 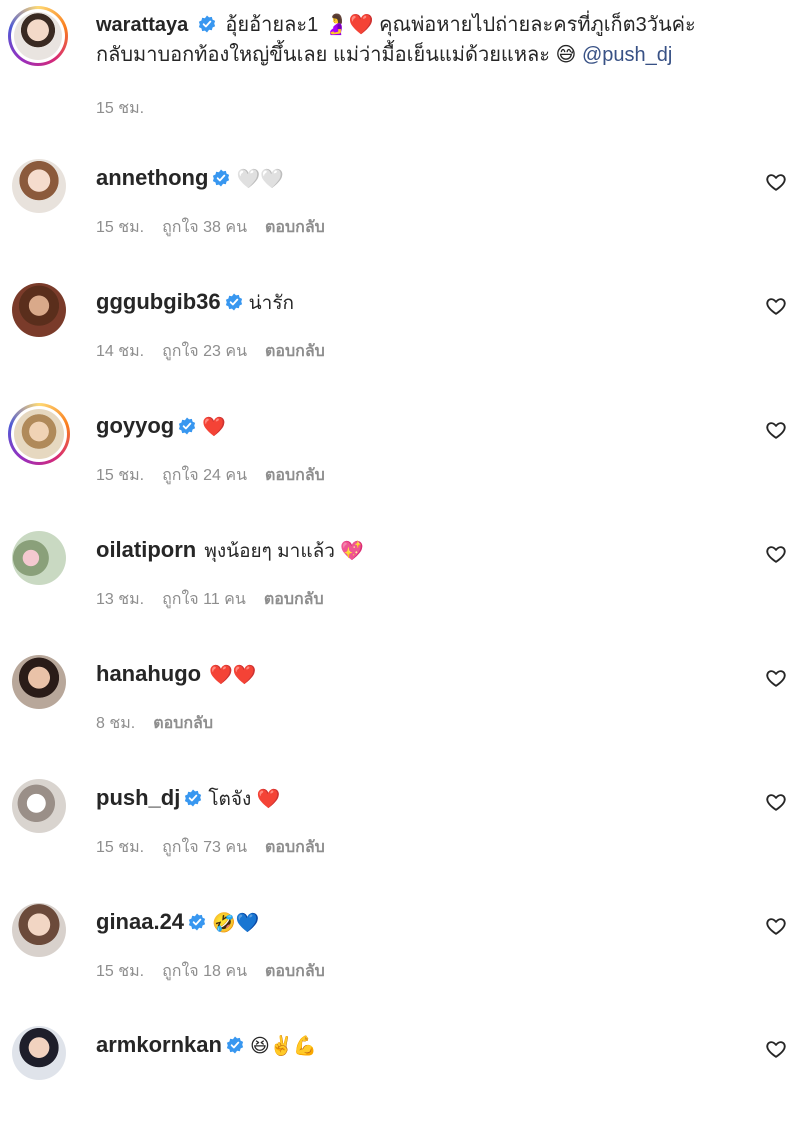 I want to click on comment-meta: 8 ชม. ตอบกลับ, so click(x=163, y=723).